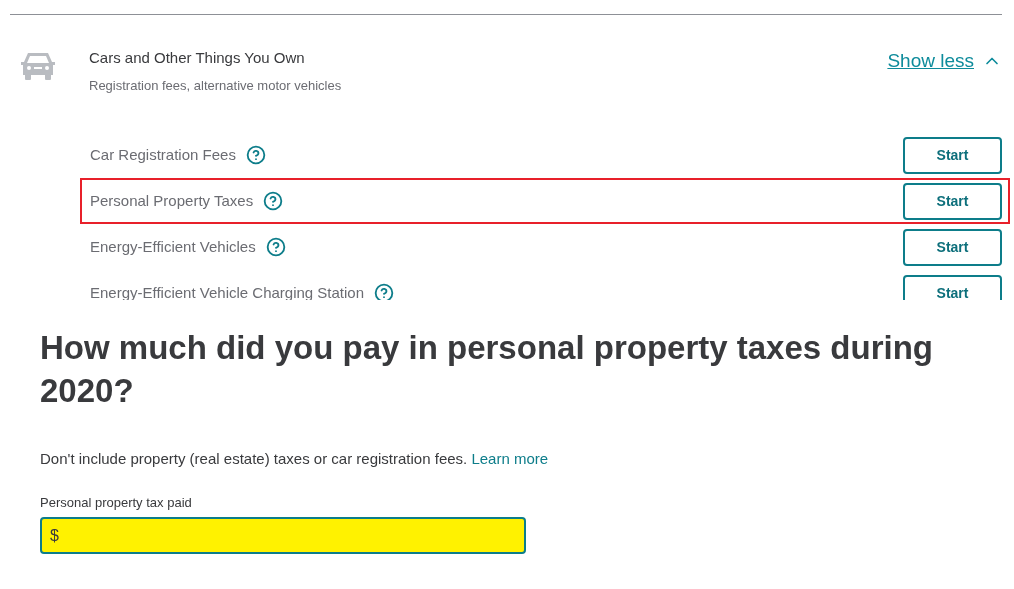  I want to click on item-label: Car Registration Fees, so click(163, 154).